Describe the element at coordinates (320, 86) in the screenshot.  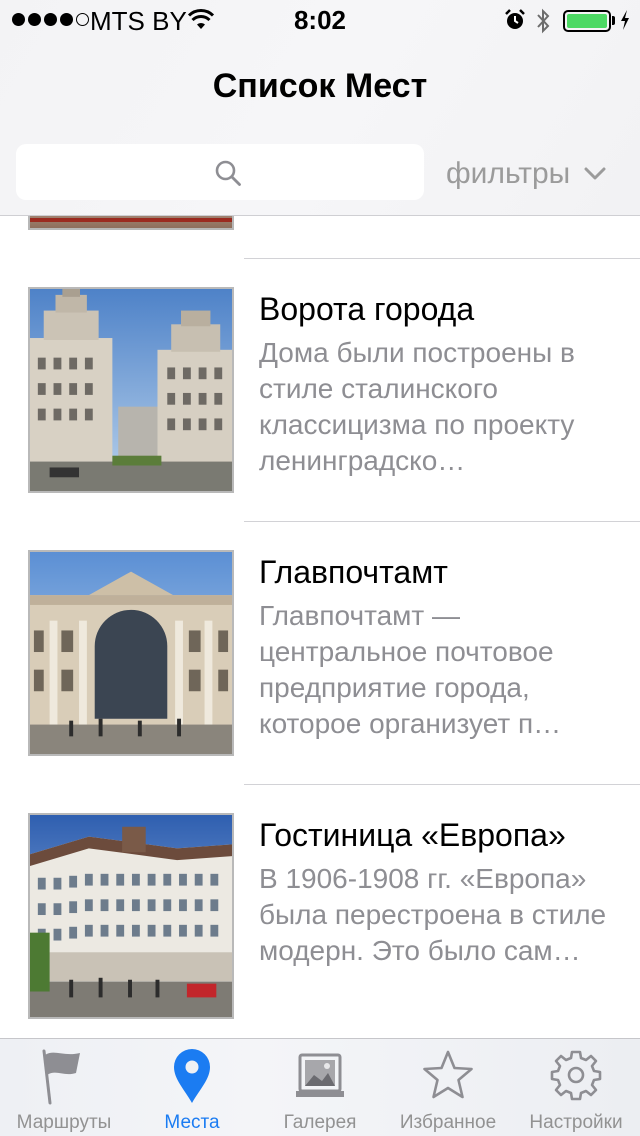
I see `page-title: Список Мест` at that location.